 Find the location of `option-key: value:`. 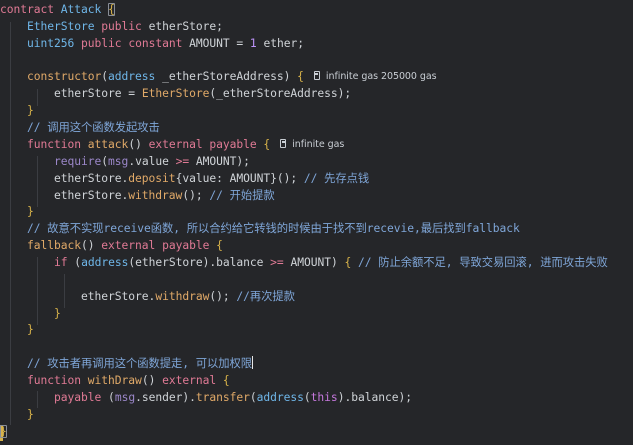

option-key: value: is located at coordinates (202, 178).